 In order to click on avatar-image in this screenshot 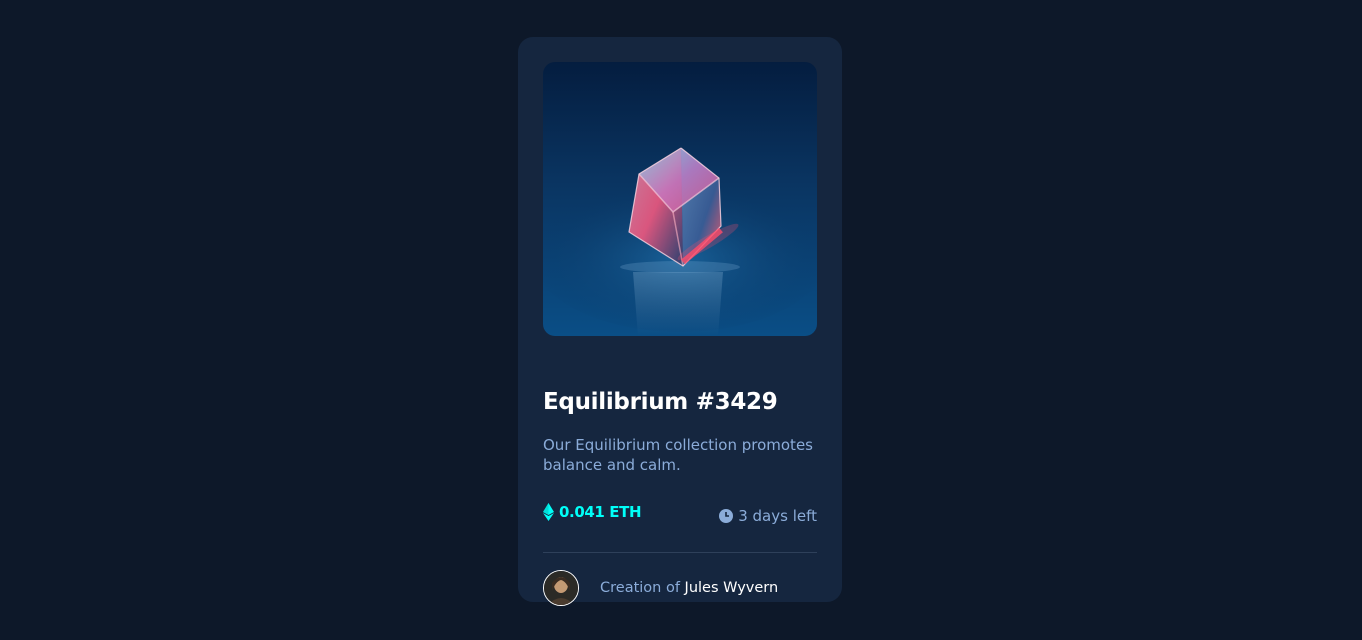, I will do `click(561, 588)`.